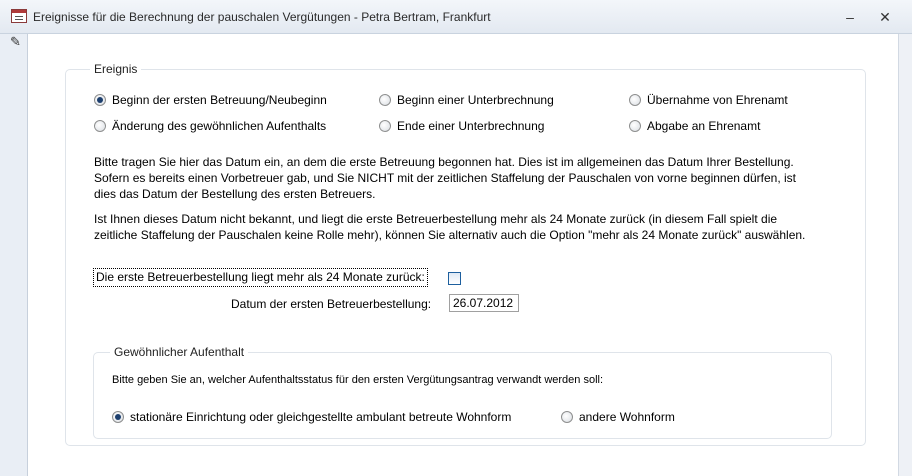 Image resolution: width=912 pixels, height=476 pixels. I want to click on radio-label: Ende einer Unterbrechnung, so click(471, 126).